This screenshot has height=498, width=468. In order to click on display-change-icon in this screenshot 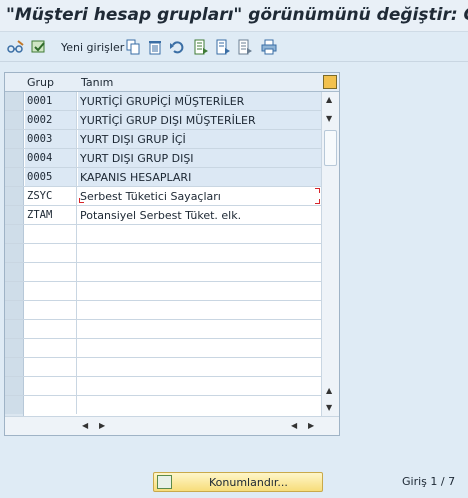, I will do `click(40, 47)`.